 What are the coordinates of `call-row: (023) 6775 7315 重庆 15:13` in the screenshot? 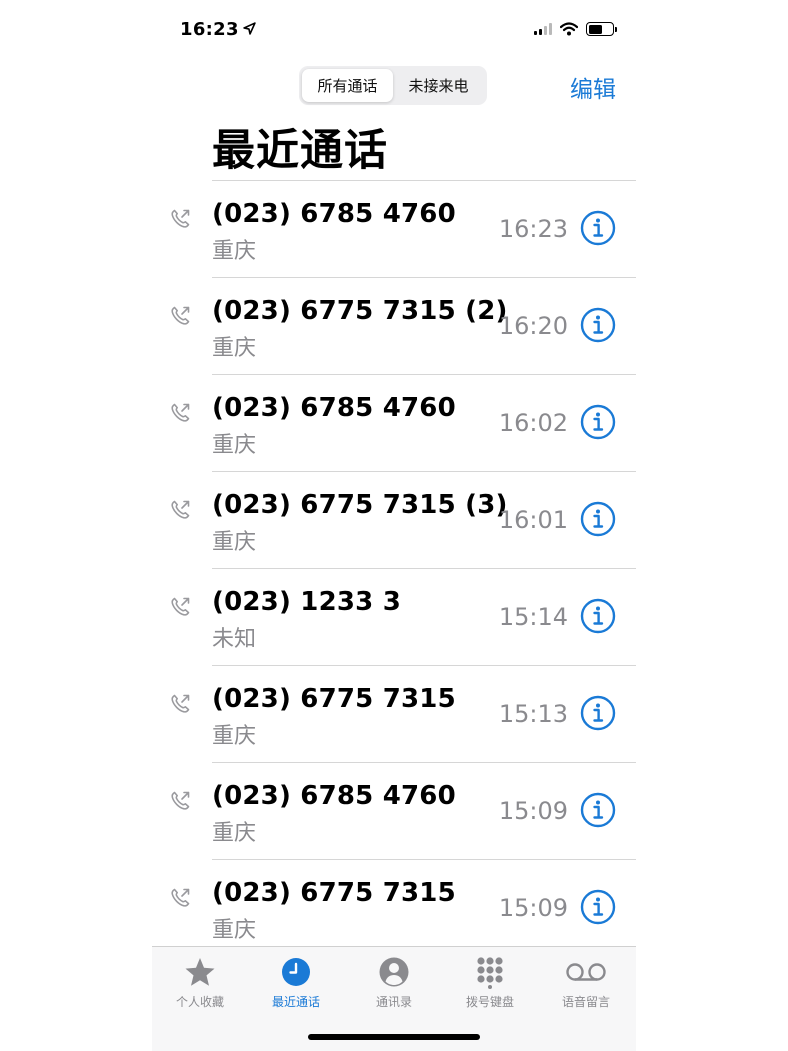 It's located at (394, 714).